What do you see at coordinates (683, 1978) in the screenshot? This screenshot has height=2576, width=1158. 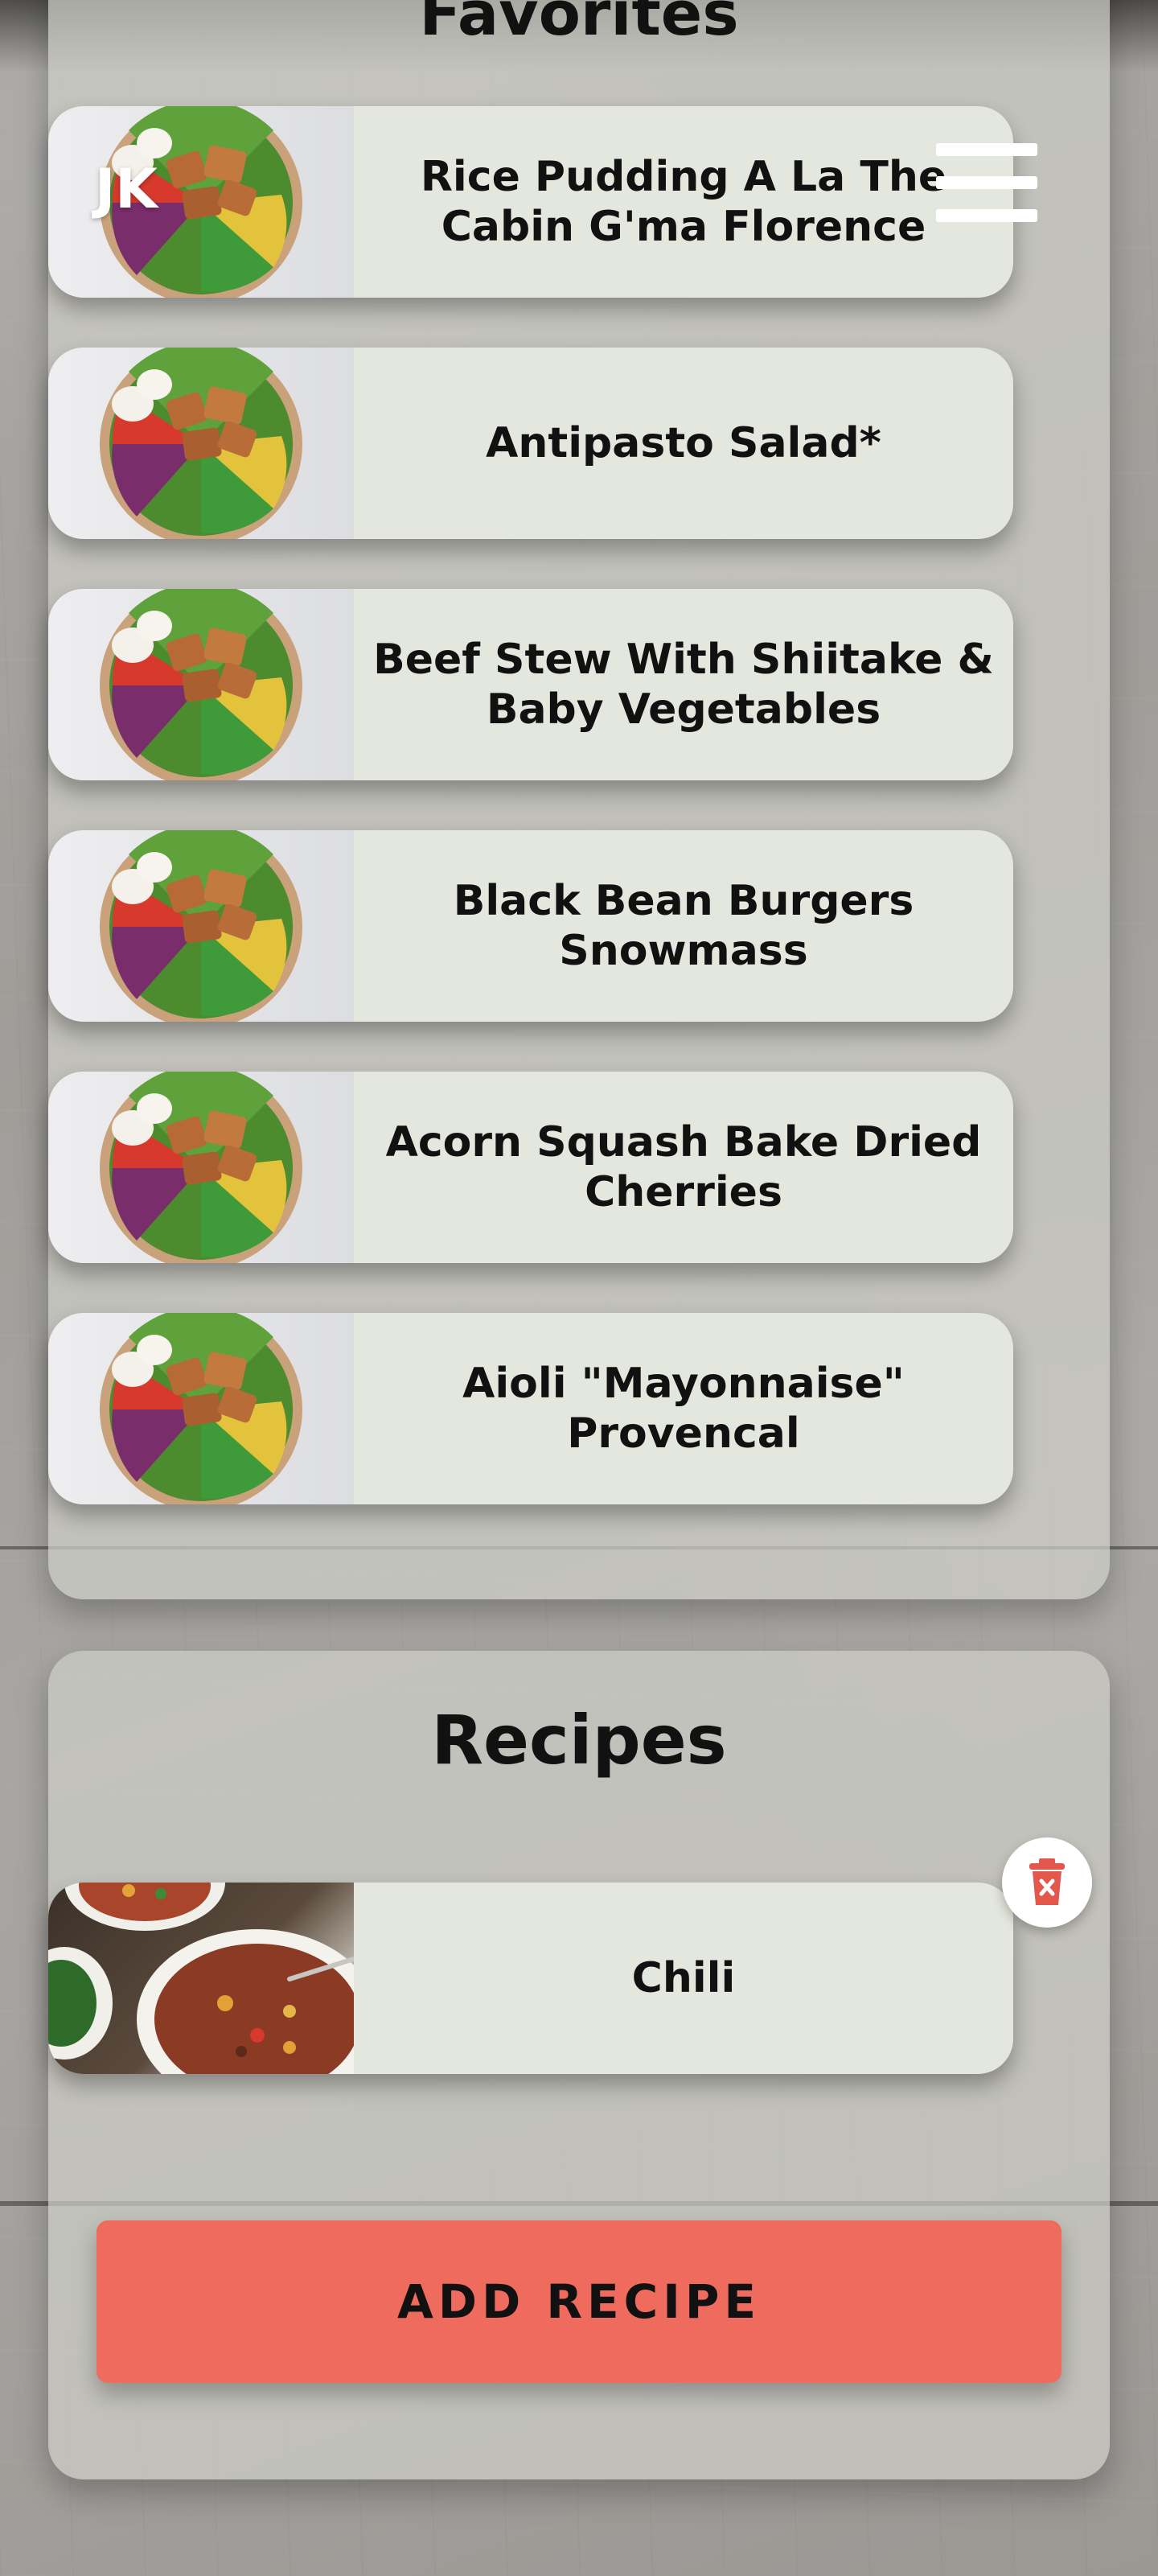 I see `recipe-card-label: Chili` at bounding box center [683, 1978].